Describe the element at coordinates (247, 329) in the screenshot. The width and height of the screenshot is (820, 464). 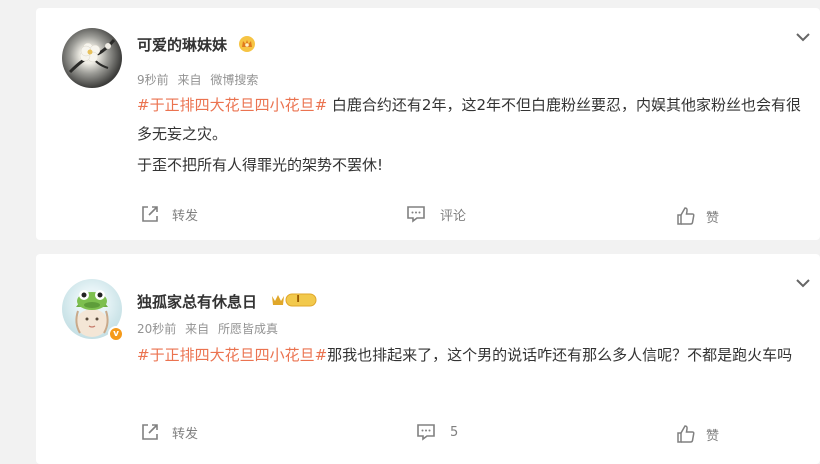
I see `post-source: 所愿皆成真` at that location.